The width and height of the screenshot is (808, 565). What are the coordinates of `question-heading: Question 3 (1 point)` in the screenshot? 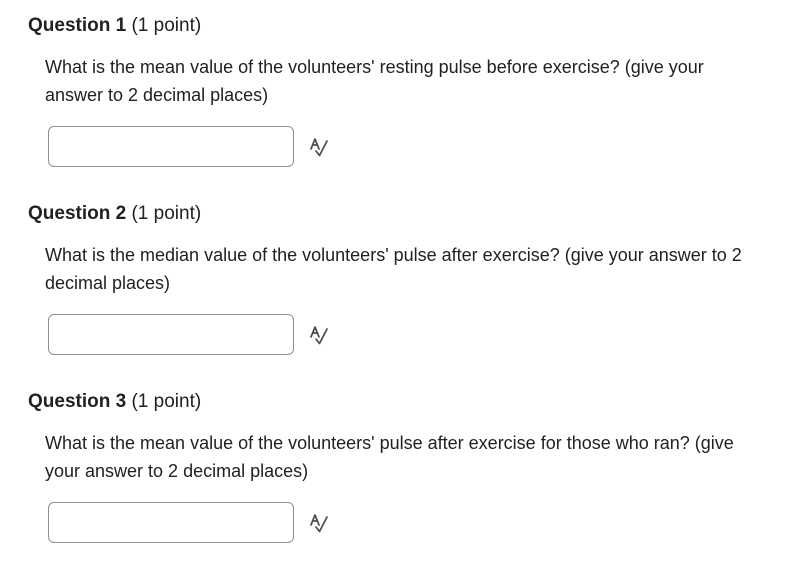 It's located at (114, 402).